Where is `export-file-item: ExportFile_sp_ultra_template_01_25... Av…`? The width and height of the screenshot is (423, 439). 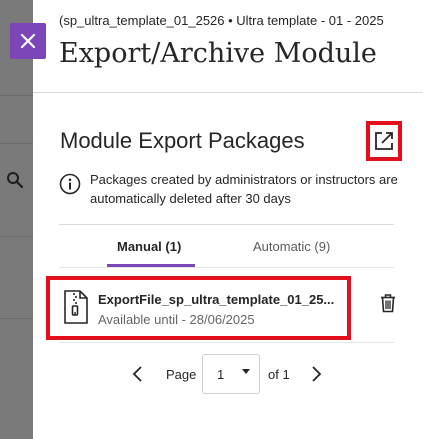 export-file-item: ExportFile_sp_ultra_template_01_25... Av… is located at coordinates (198, 308).